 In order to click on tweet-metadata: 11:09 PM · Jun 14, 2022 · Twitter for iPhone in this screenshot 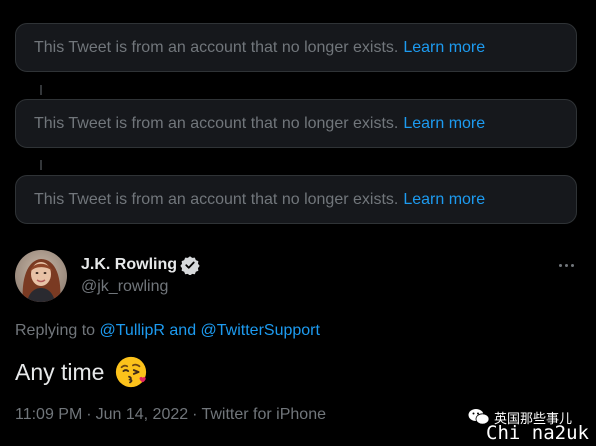, I will do `click(170, 415)`.